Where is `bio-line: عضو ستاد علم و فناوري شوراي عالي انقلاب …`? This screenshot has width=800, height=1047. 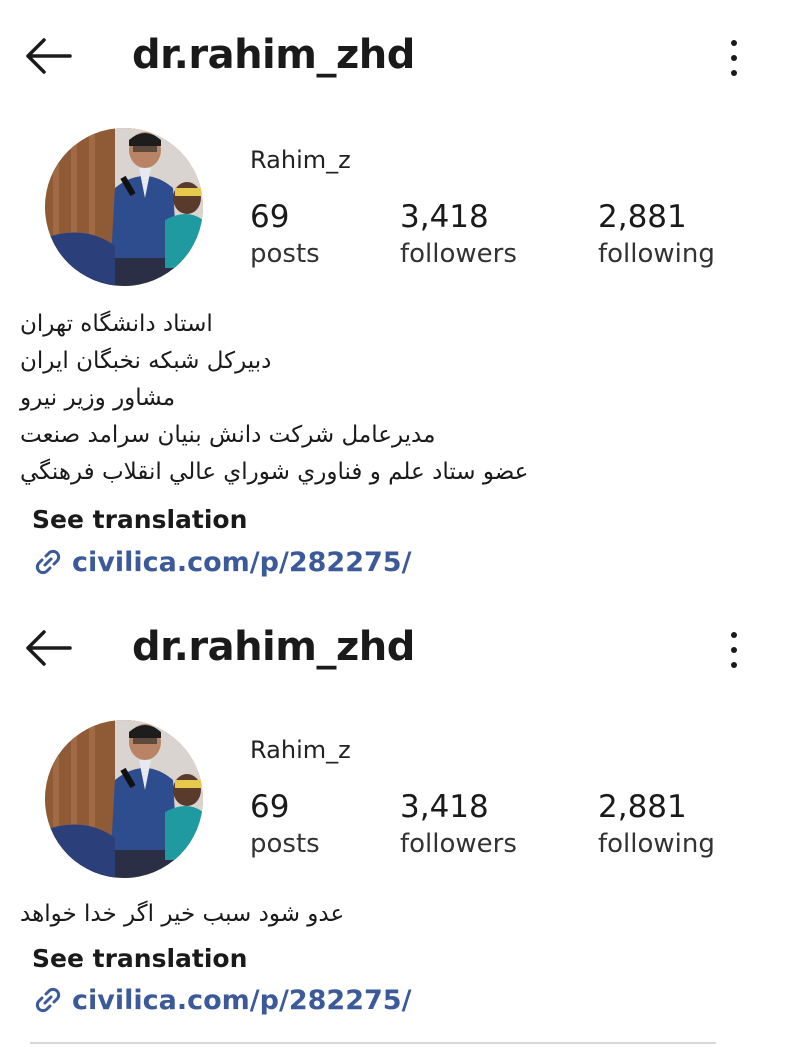
bio-line: عضو ستاد علم و فناوري شوراي عالي انقلاب … is located at coordinates (274, 472).